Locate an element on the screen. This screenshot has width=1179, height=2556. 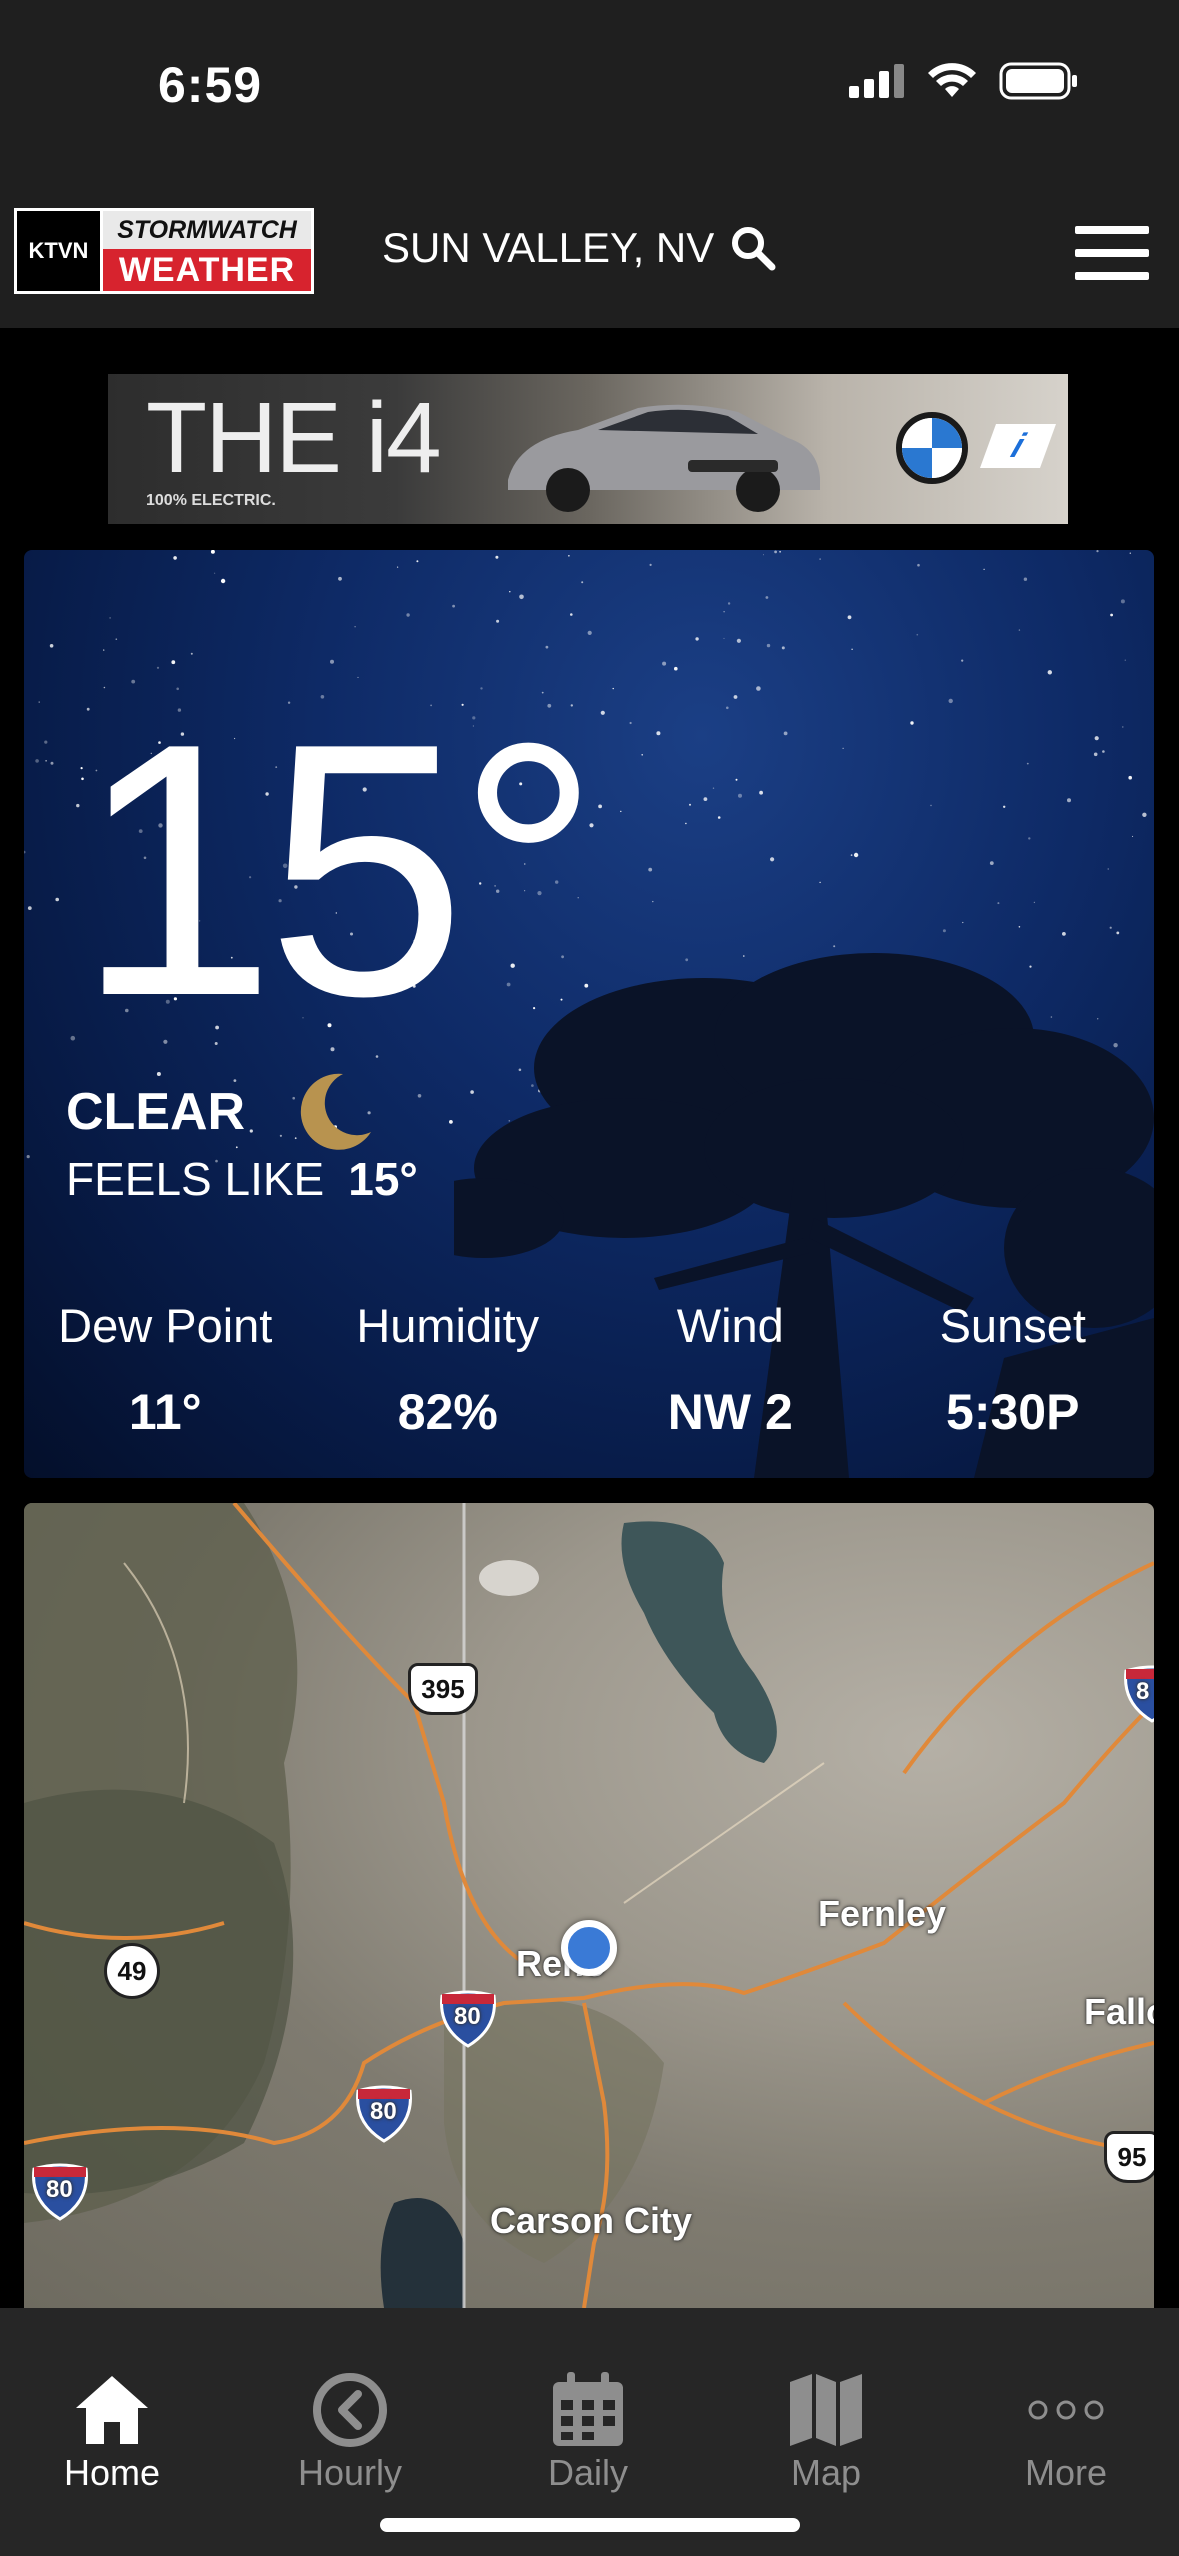
stat-label: Humidity is located at coordinates (448, 1325).